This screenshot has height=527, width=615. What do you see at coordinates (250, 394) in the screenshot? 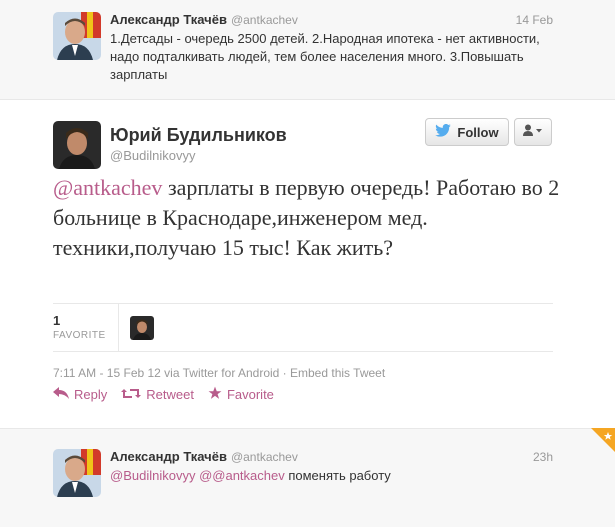
I see `favorite-label: Favorite` at bounding box center [250, 394].